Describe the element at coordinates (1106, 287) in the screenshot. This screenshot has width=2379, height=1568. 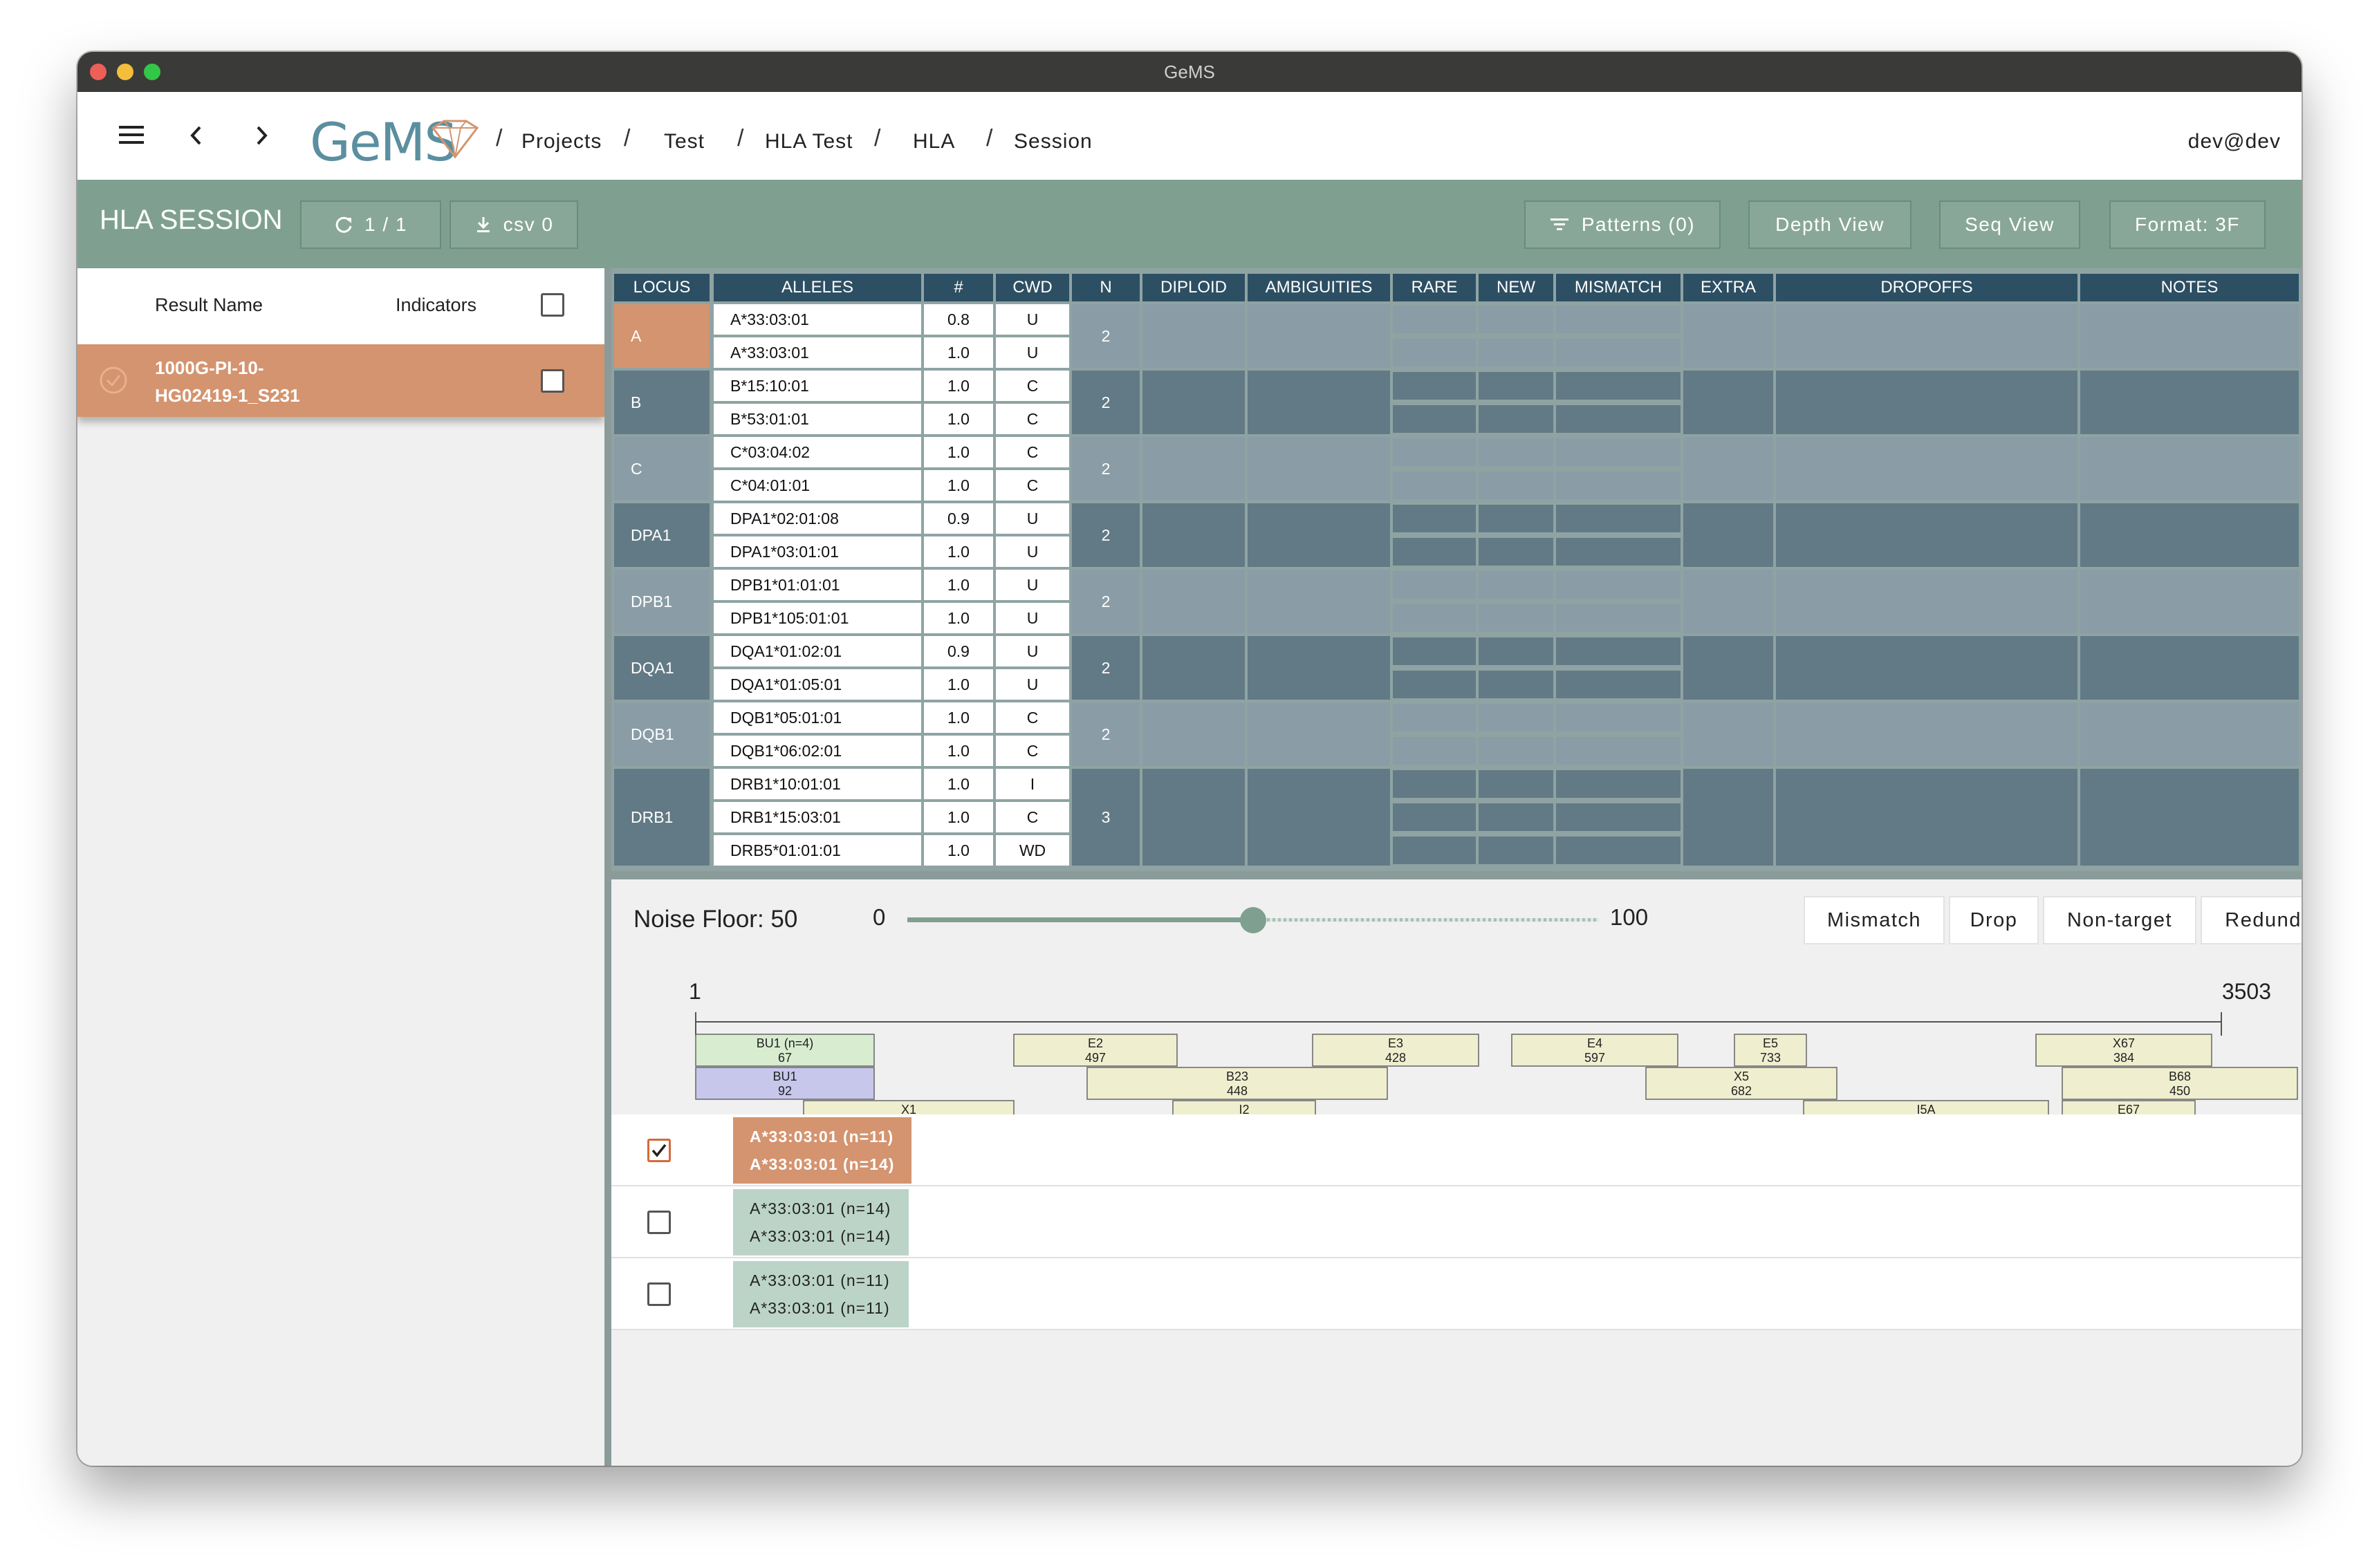
I see `header-n: N` at that location.